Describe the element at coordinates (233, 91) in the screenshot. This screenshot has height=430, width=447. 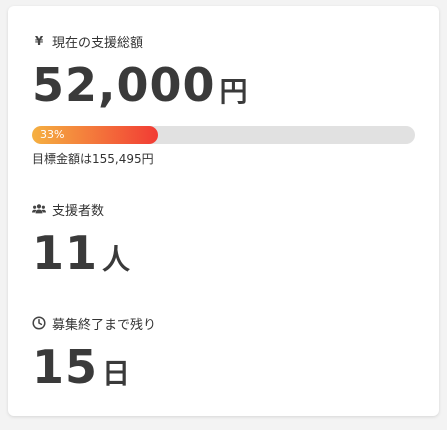
I see `funding-unit: 円` at that location.